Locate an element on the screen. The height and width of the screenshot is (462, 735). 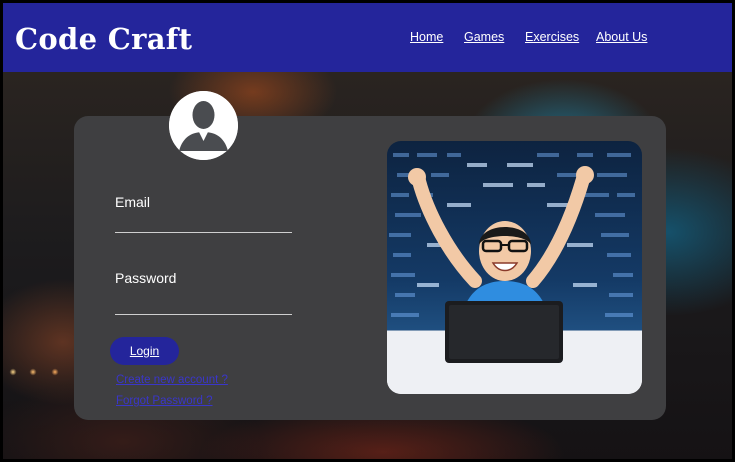
nav-home: Home is located at coordinates (426, 37).